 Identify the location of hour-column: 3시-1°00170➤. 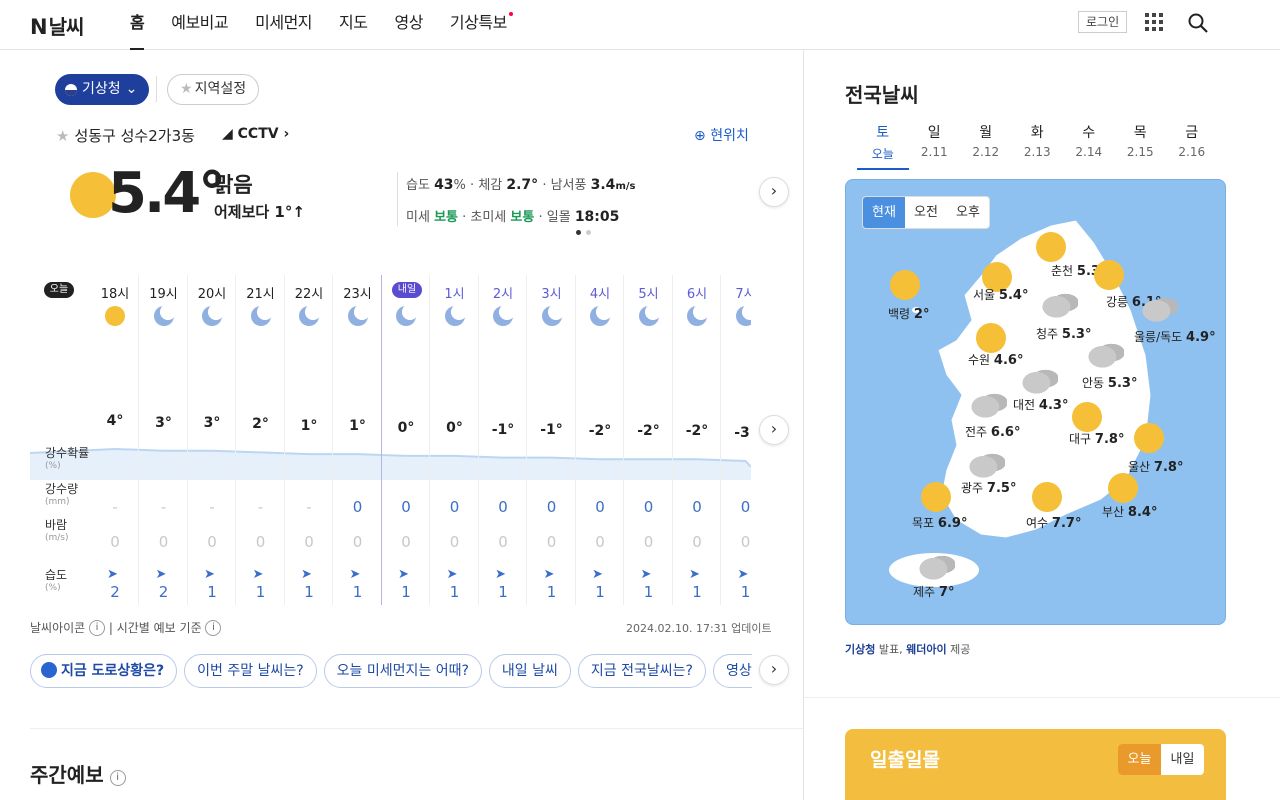
(552, 440).